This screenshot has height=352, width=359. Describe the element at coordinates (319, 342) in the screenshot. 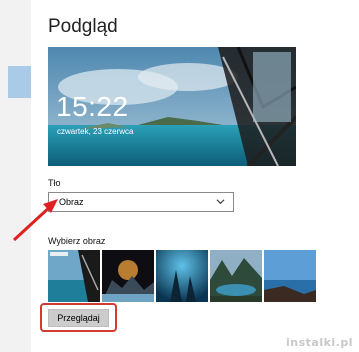

I see `watermark-logo: instalki.pl` at that location.